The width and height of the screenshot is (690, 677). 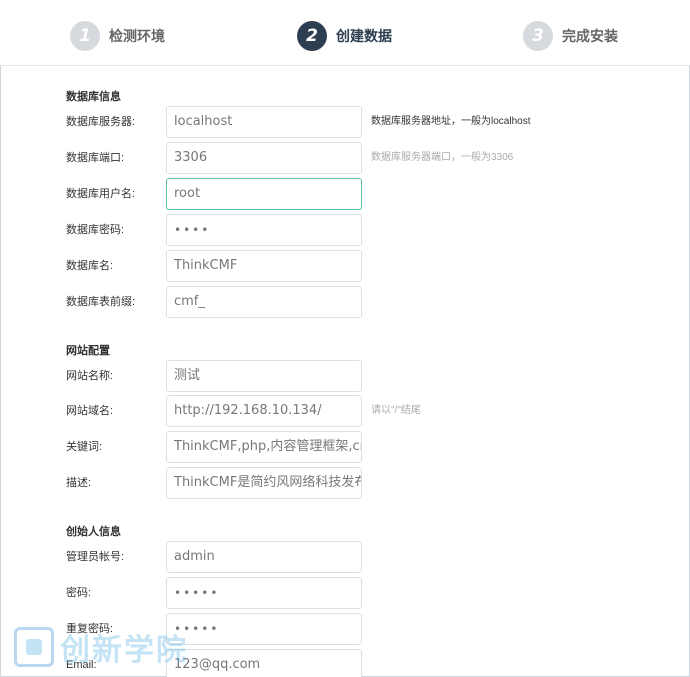 I want to click on db-name-row: 数据库名: ThinkCMF, so click(x=345, y=266).